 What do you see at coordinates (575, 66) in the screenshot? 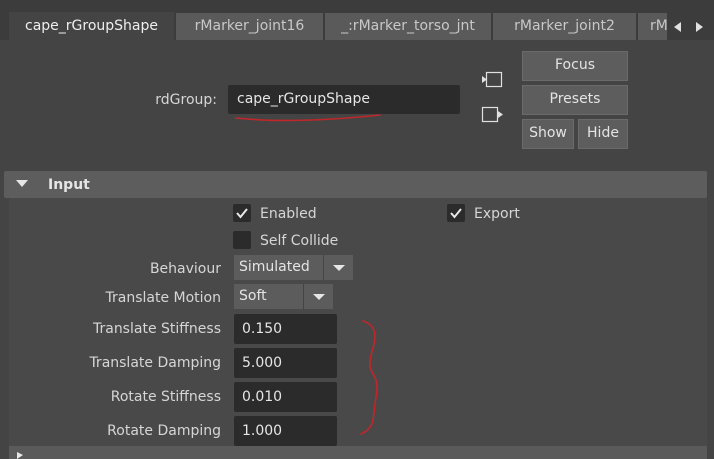
I see `focus-button: Focus` at bounding box center [575, 66].